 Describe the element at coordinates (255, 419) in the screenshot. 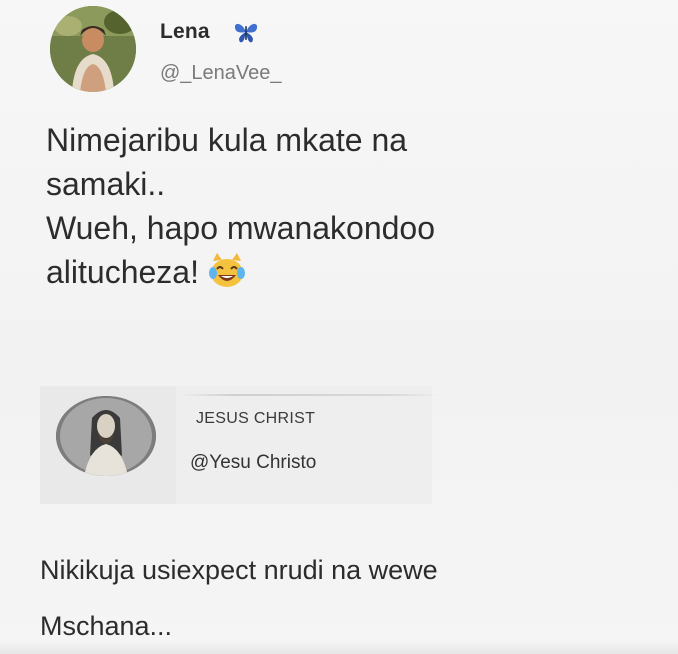

I see `reply-author-name: JESUS CHRIST` at that location.